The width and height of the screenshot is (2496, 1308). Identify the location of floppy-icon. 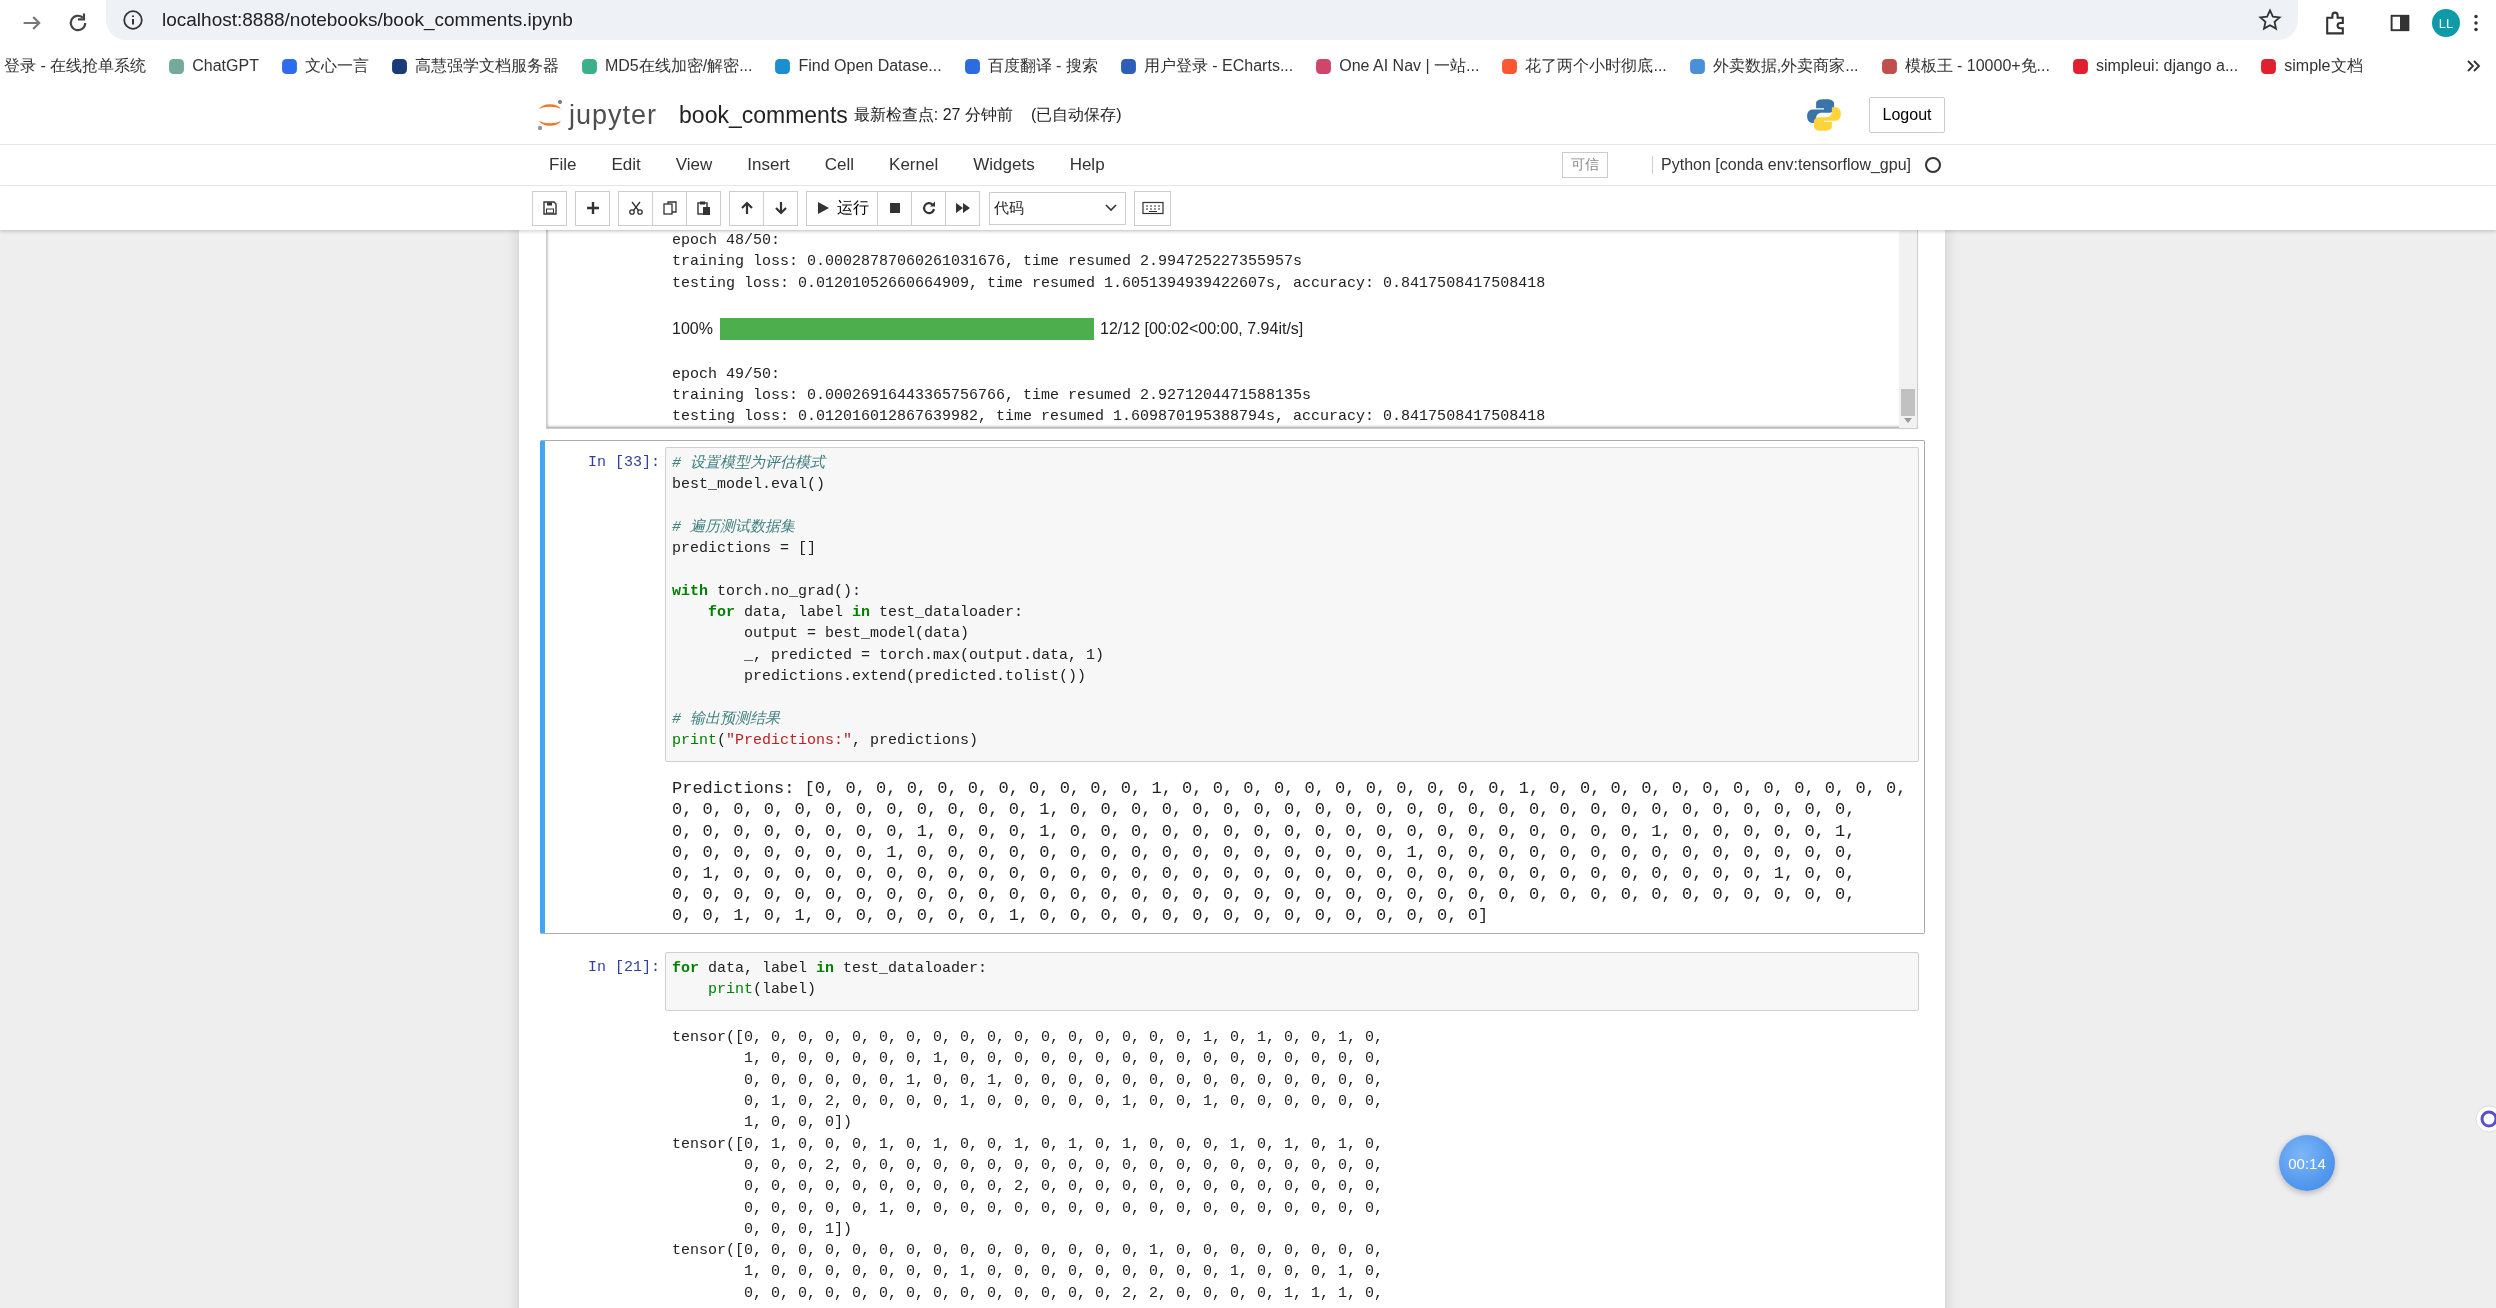
(549, 208).